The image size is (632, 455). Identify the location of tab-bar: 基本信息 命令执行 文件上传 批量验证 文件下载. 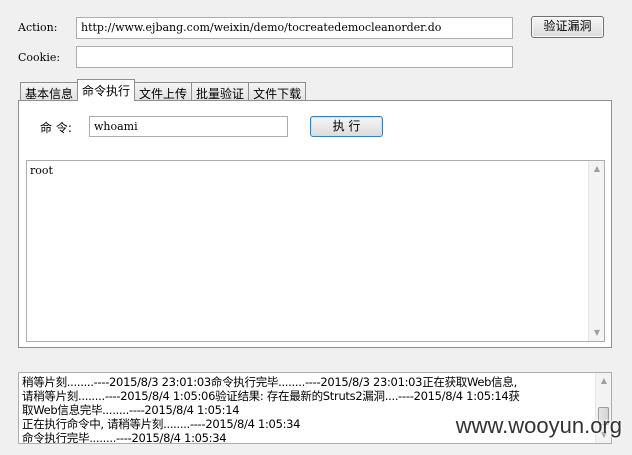
(163, 90).